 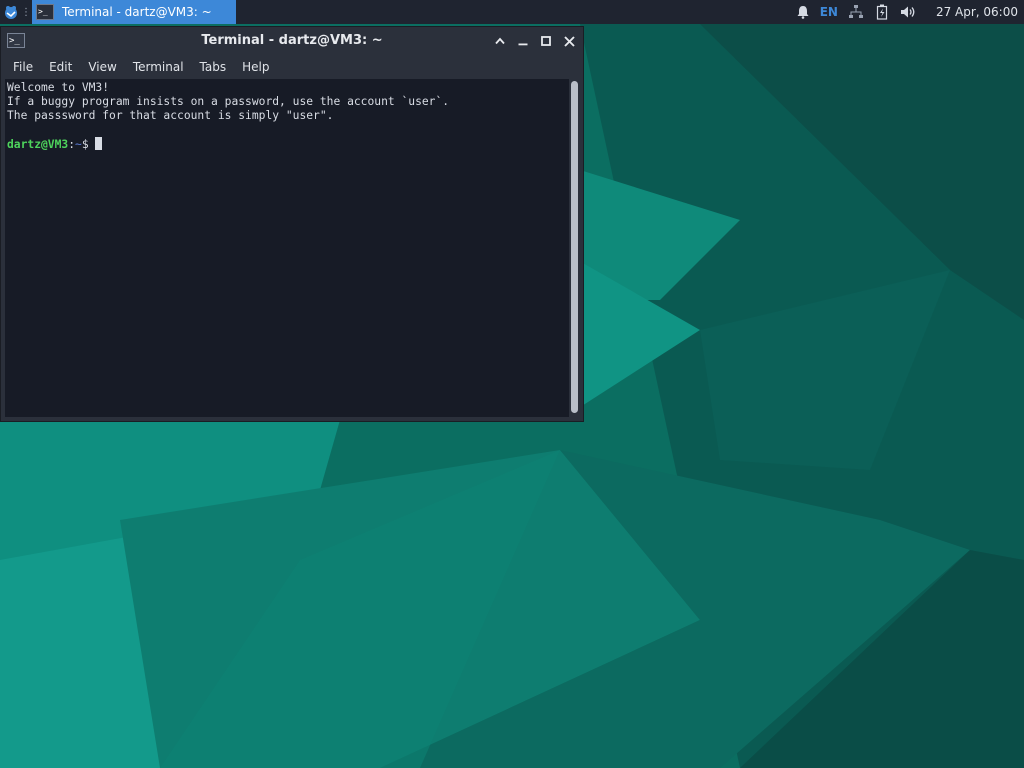 I want to click on menu-edit: Edit, so click(x=60, y=67).